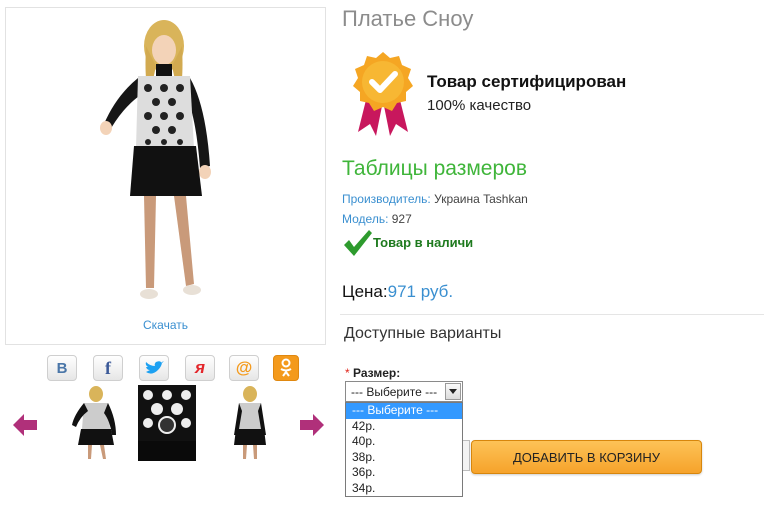  I want to click on odnoklassniki-icon, so click(286, 367).